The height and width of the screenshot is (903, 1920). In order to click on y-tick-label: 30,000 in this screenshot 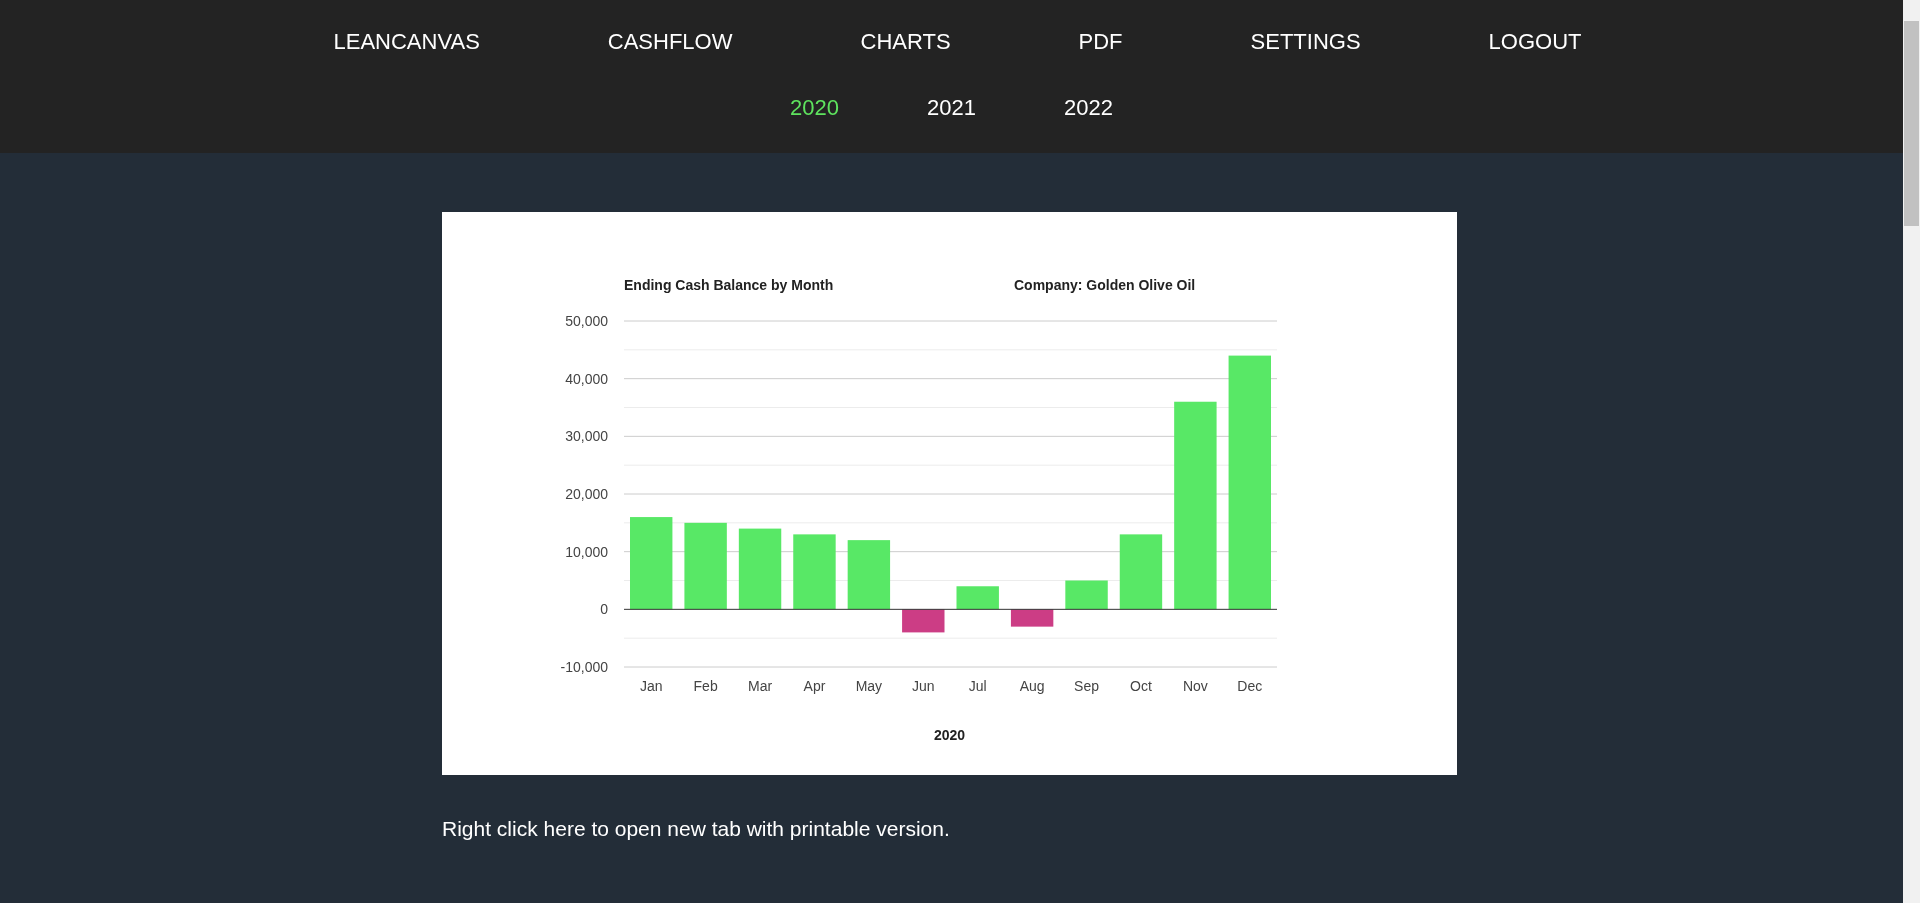, I will do `click(586, 436)`.